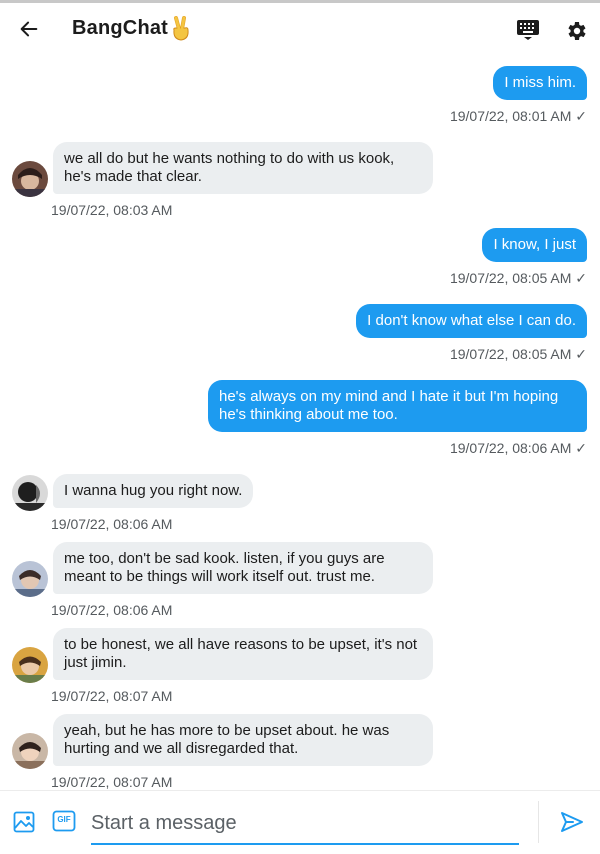 The height and width of the screenshot is (854, 600). I want to click on message-composer: GIF, so click(300, 822).